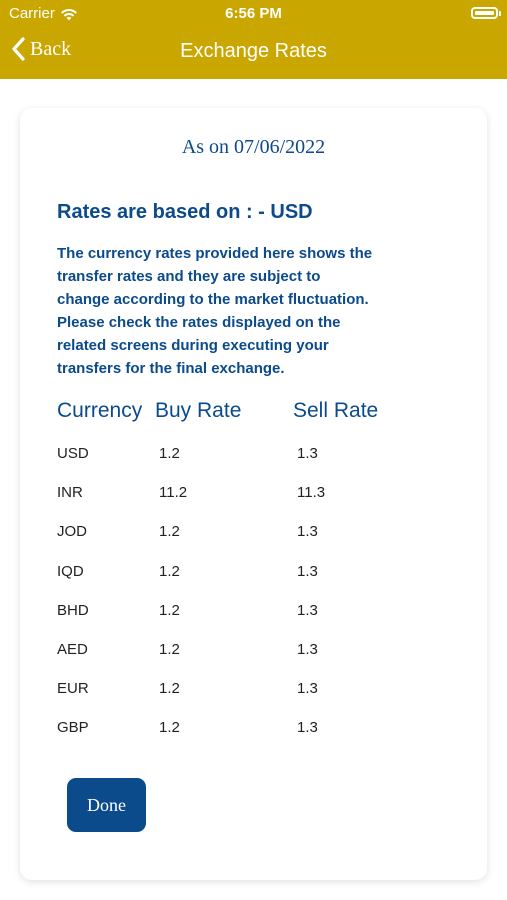 This screenshot has width=507, height=900. I want to click on header-currency: Currency, so click(100, 410).